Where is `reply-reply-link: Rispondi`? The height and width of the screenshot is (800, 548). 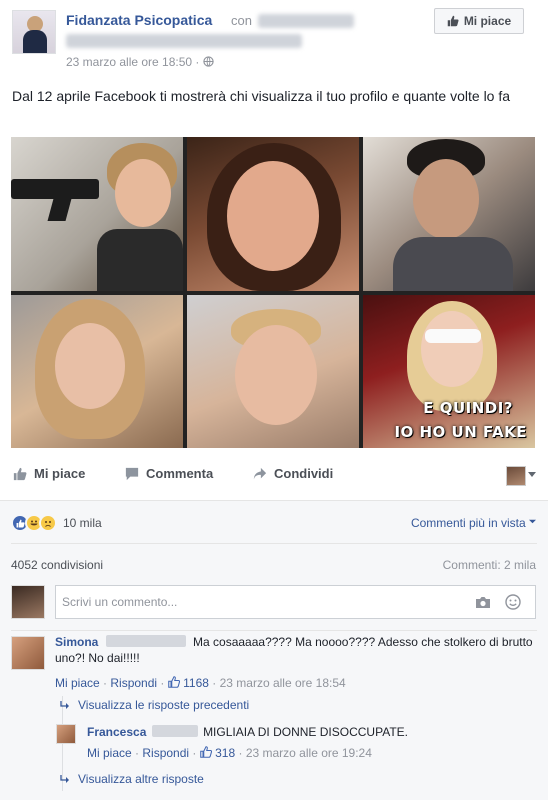 reply-reply-link: Rispondi is located at coordinates (165, 753).